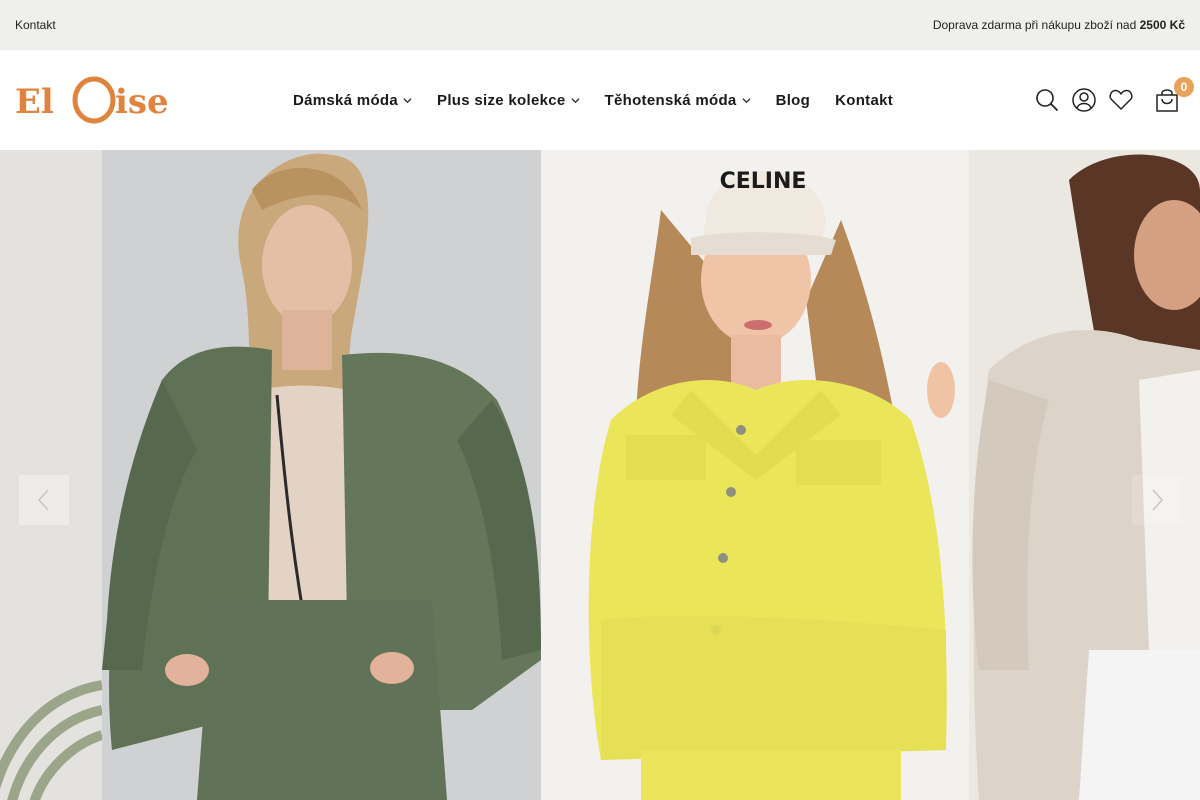 Image resolution: width=1200 pixels, height=800 pixels. I want to click on chevron-left-icon, so click(43, 500).